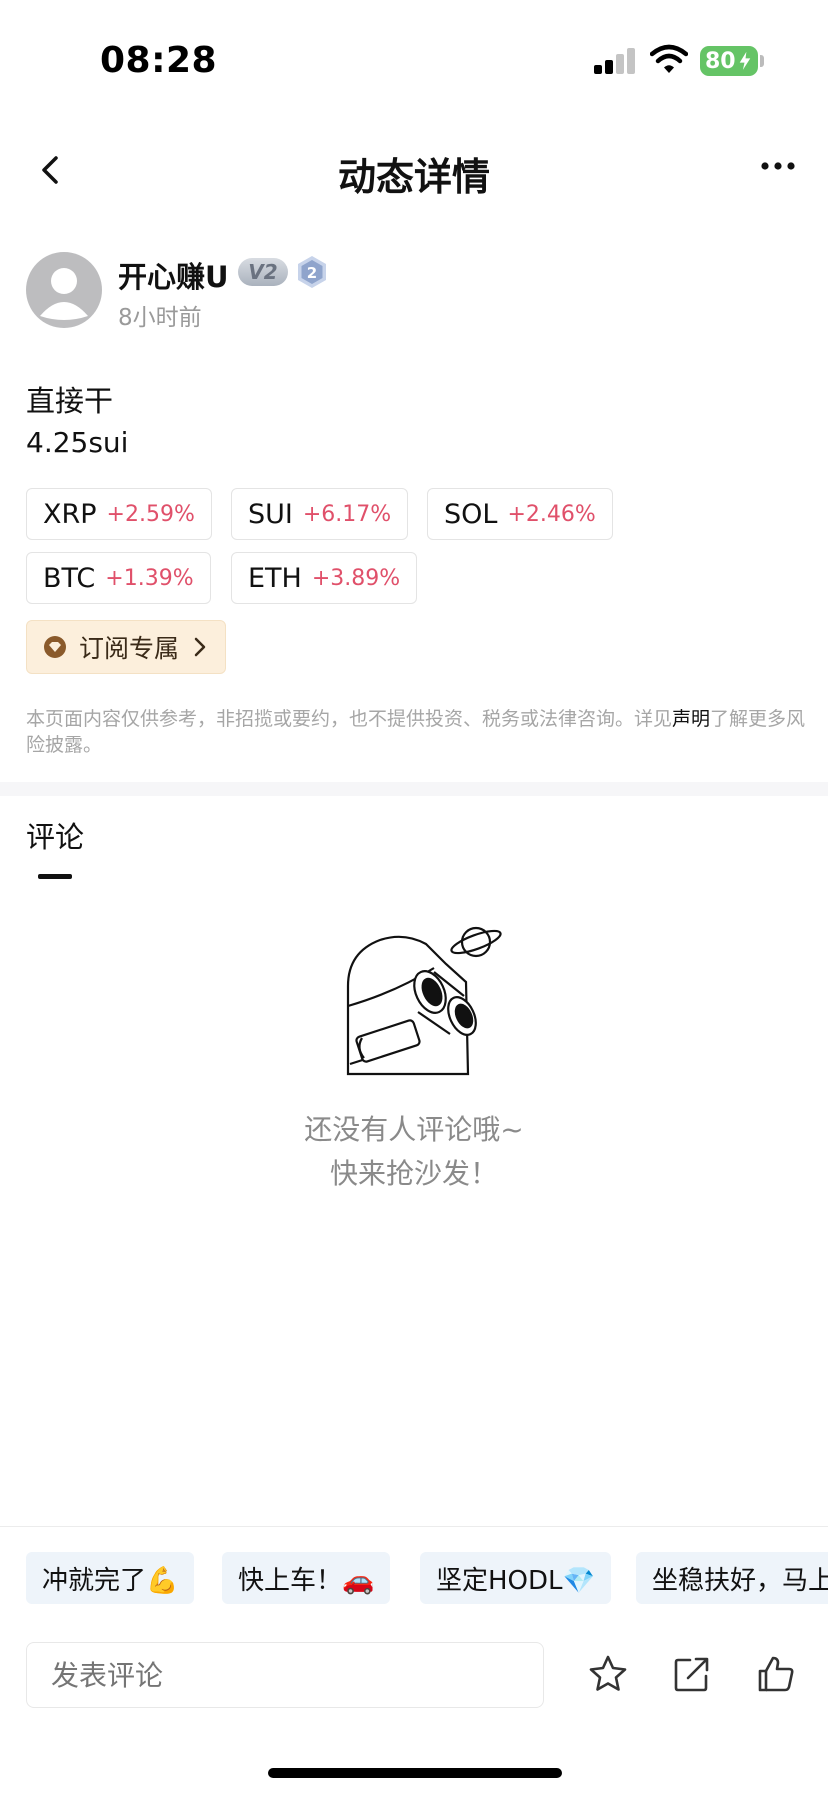  Describe the element at coordinates (159, 60) in the screenshot. I see `status-time: 08:28` at that location.